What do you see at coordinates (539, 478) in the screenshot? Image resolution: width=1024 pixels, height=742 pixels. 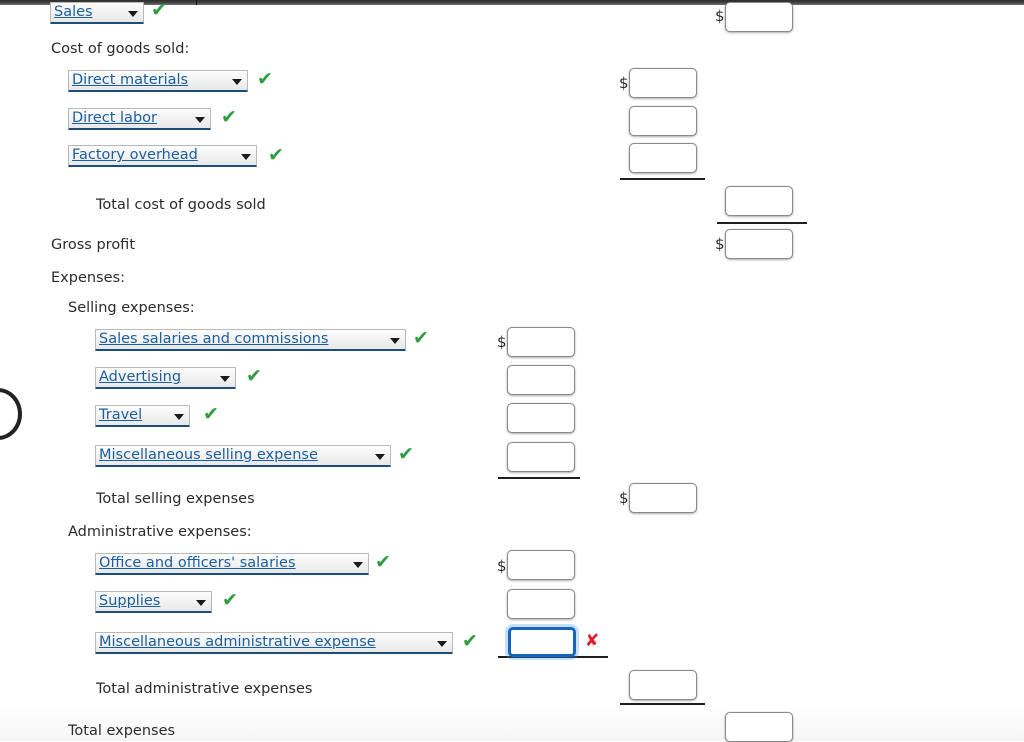 I see `subtotal-rule-total-selling-expenses` at bounding box center [539, 478].